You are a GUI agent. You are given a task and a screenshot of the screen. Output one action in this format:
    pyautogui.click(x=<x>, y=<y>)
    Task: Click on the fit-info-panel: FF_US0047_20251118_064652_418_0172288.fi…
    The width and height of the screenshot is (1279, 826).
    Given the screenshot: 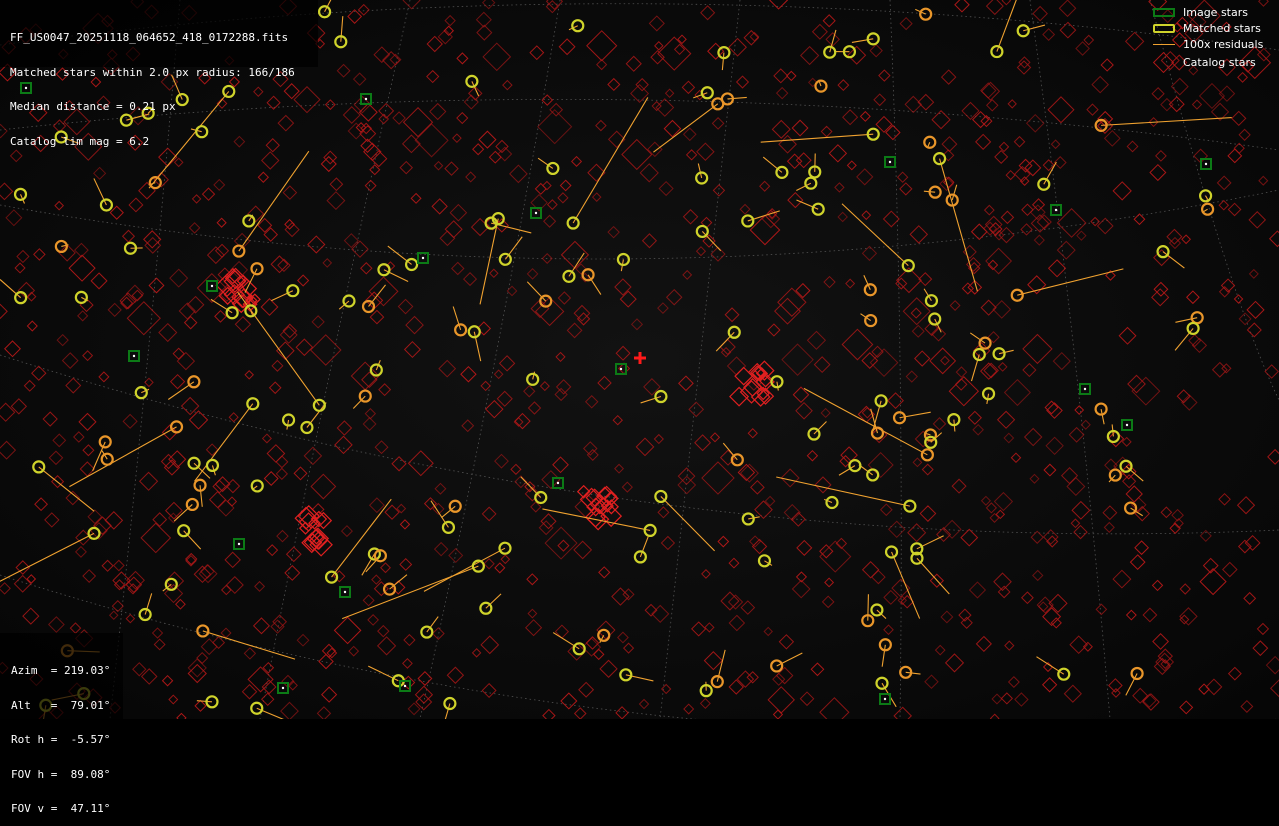 What is the action you would take?
    pyautogui.click(x=159, y=33)
    